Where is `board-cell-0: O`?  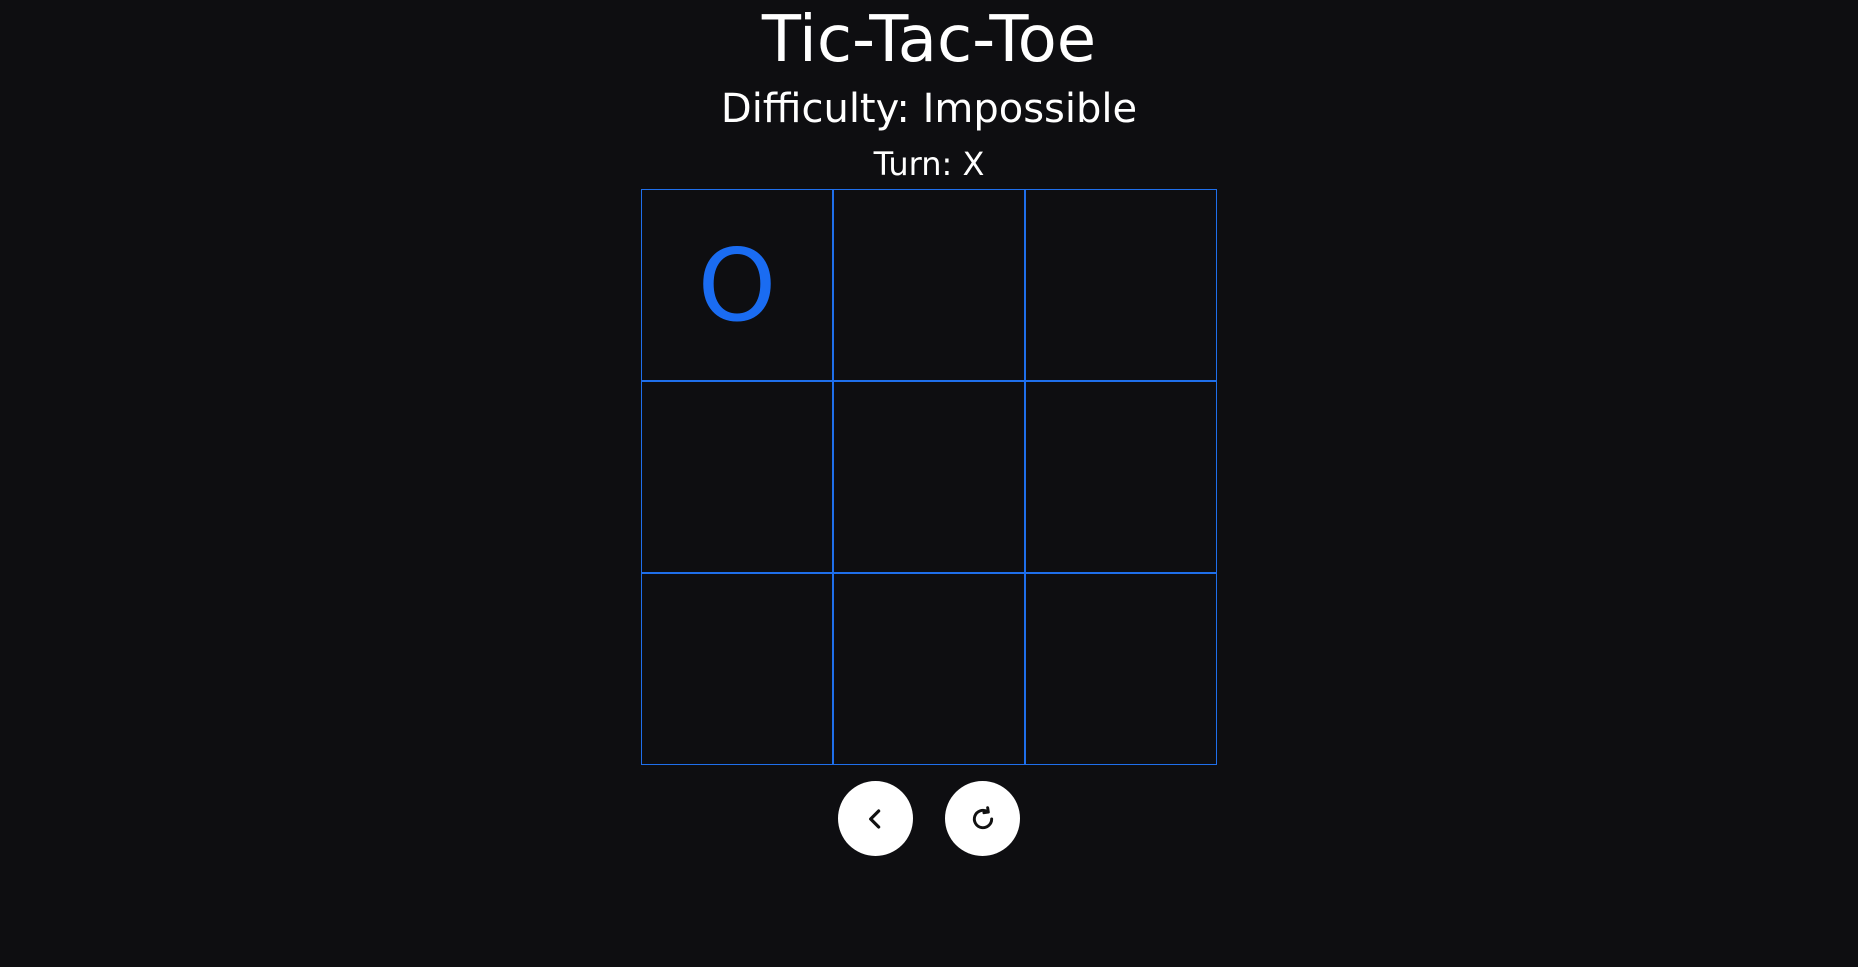 board-cell-0: O is located at coordinates (737, 285).